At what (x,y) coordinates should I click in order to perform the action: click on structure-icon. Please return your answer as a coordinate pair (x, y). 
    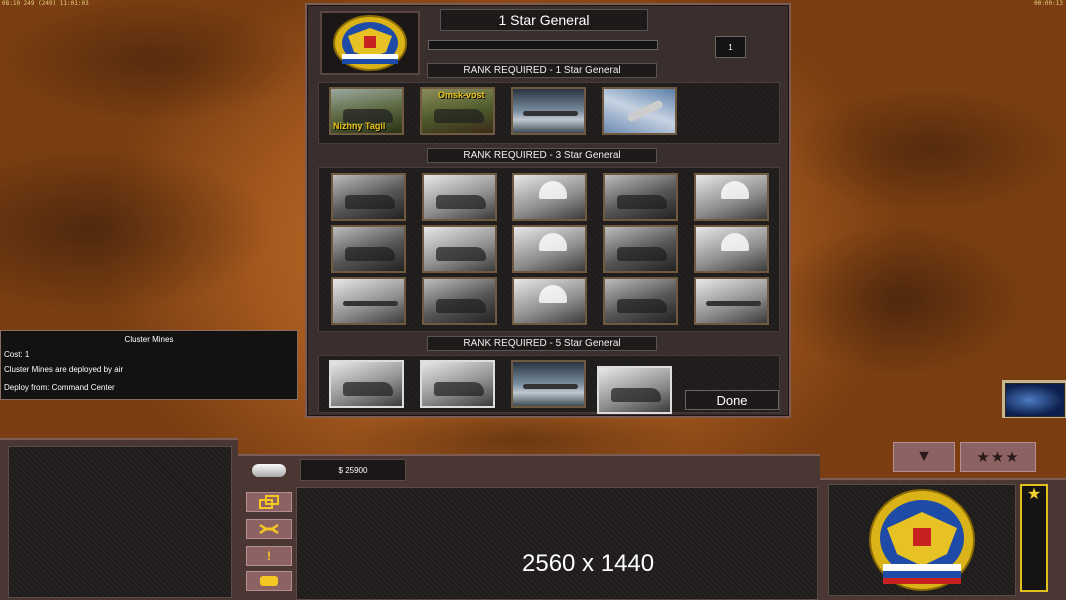
    Looking at the image, I should click on (269, 502).